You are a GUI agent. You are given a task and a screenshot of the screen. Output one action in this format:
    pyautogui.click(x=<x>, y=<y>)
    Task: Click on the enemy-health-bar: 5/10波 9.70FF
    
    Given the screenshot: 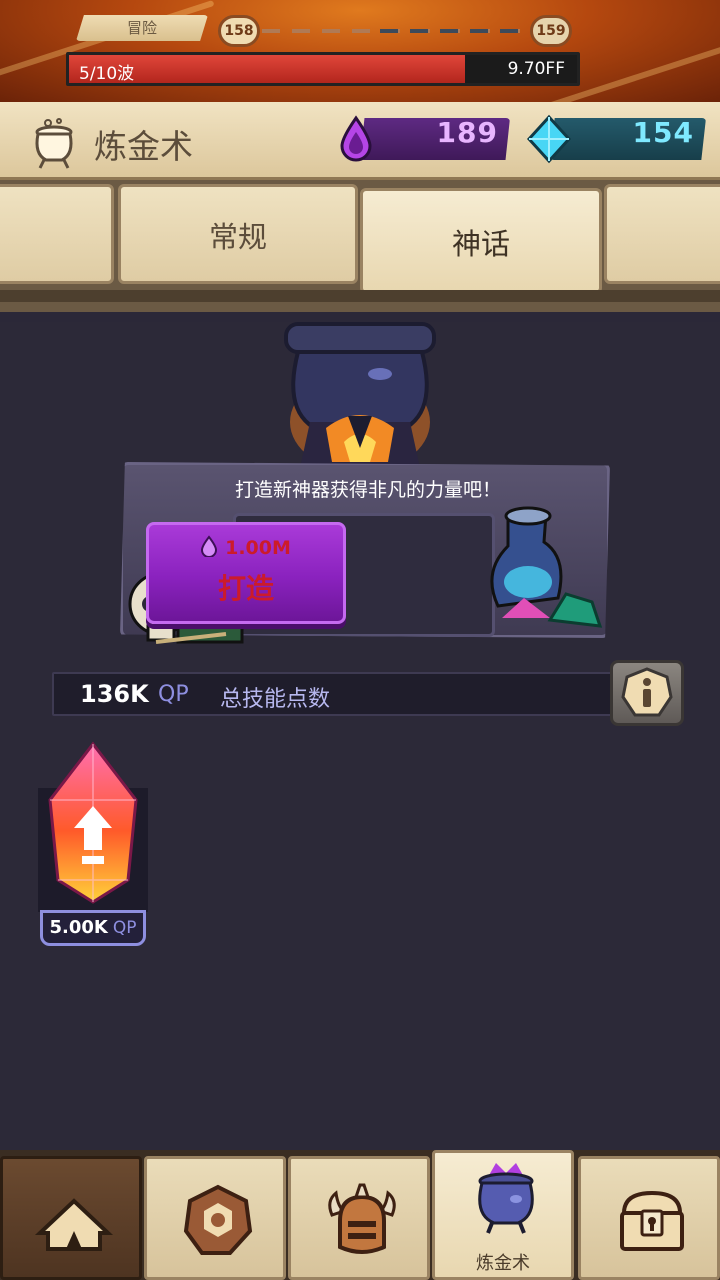 What is the action you would take?
    pyautogui.click(x=323, y=69)
    